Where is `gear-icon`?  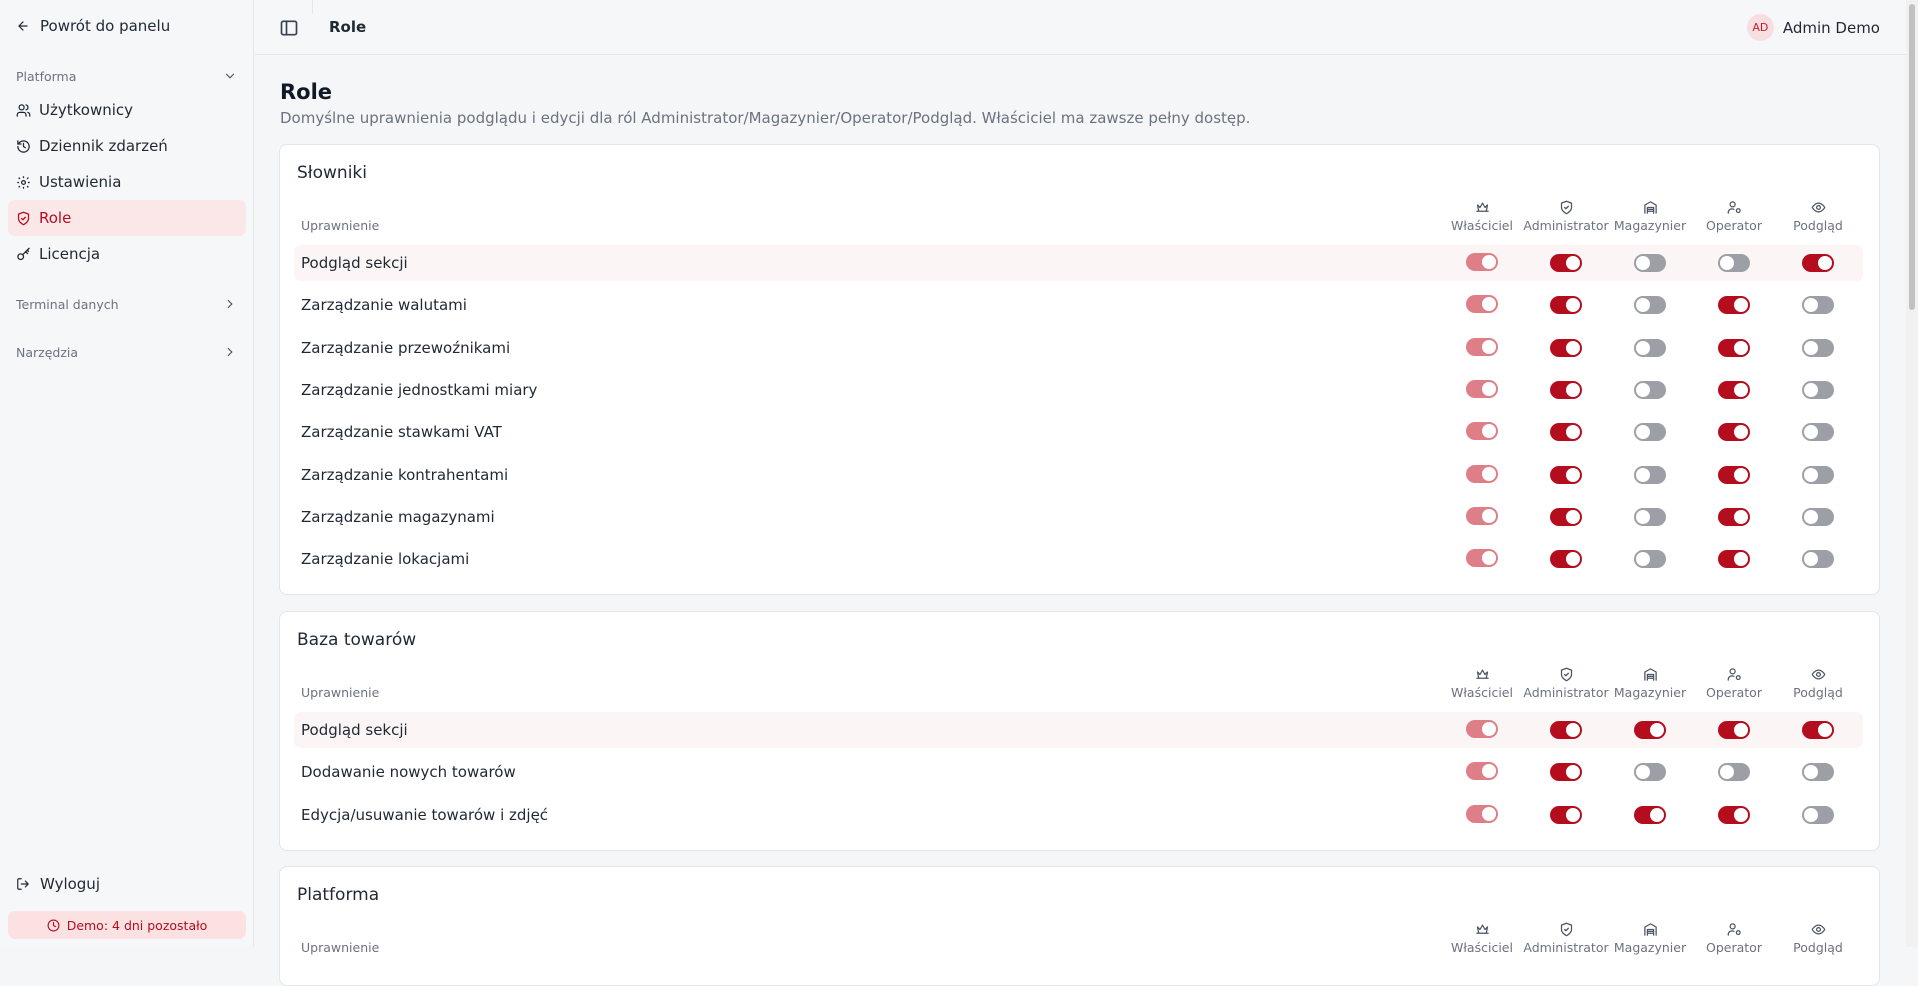
gear-icon is located at coordinates (23, 182).